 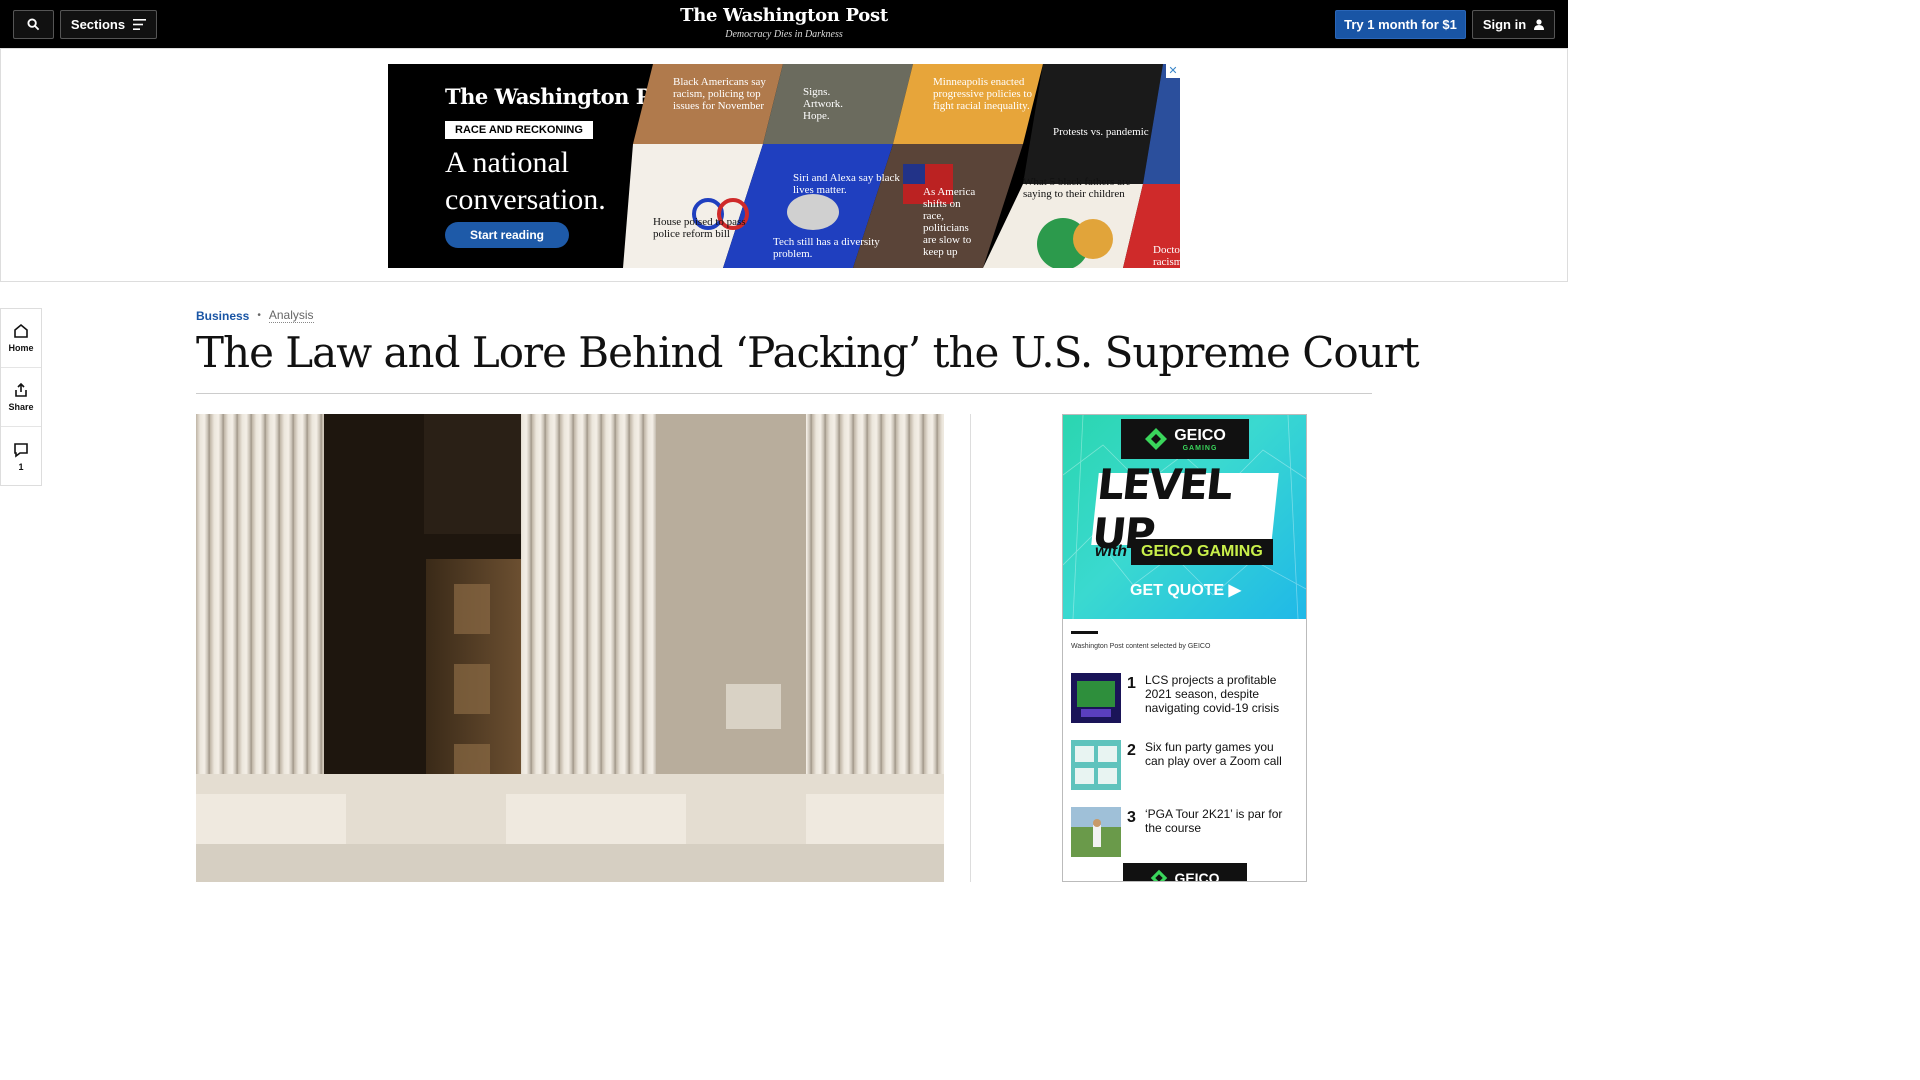 I want to click on comment-icon, so click(x=21, y=450).